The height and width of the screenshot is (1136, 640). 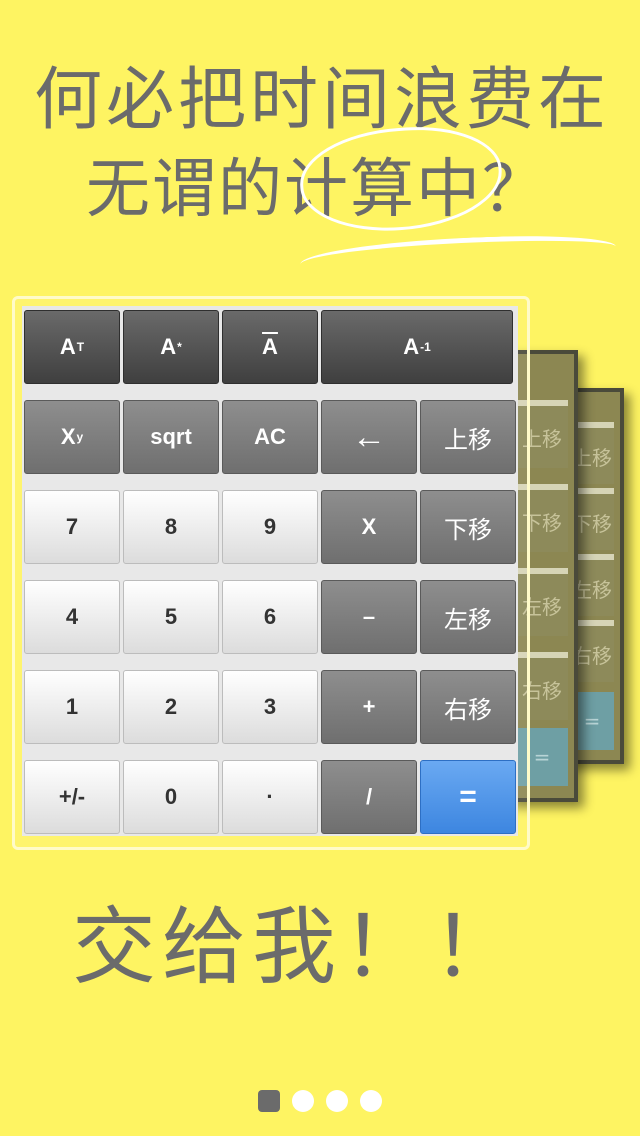 I want to click on key-7: 7, so click(x=72, y=527).